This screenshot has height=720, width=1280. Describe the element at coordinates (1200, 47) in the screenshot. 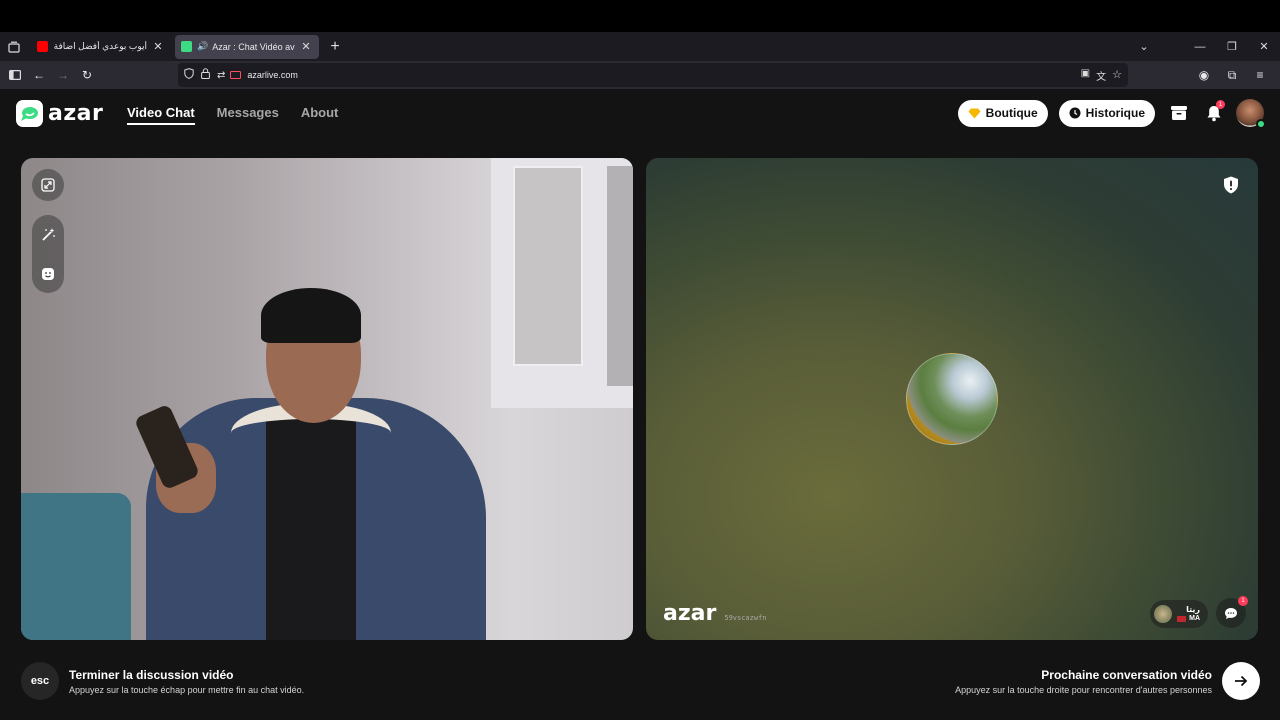

I see `minimize-icon: —` at that location.